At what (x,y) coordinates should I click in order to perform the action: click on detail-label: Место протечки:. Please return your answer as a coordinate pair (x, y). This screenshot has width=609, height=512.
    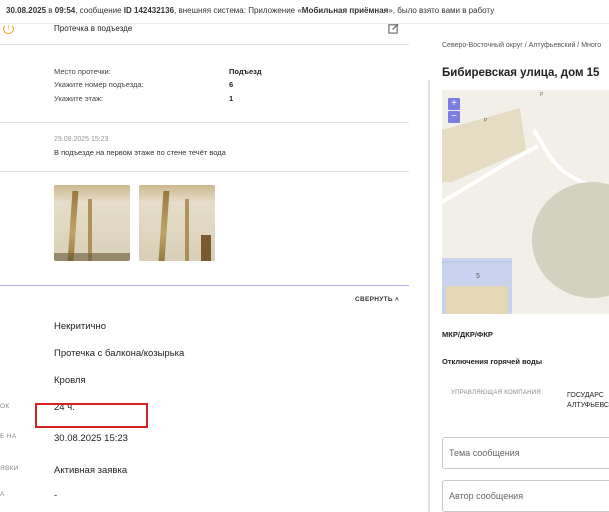
    Looking at the image, I should click on (82, 71).